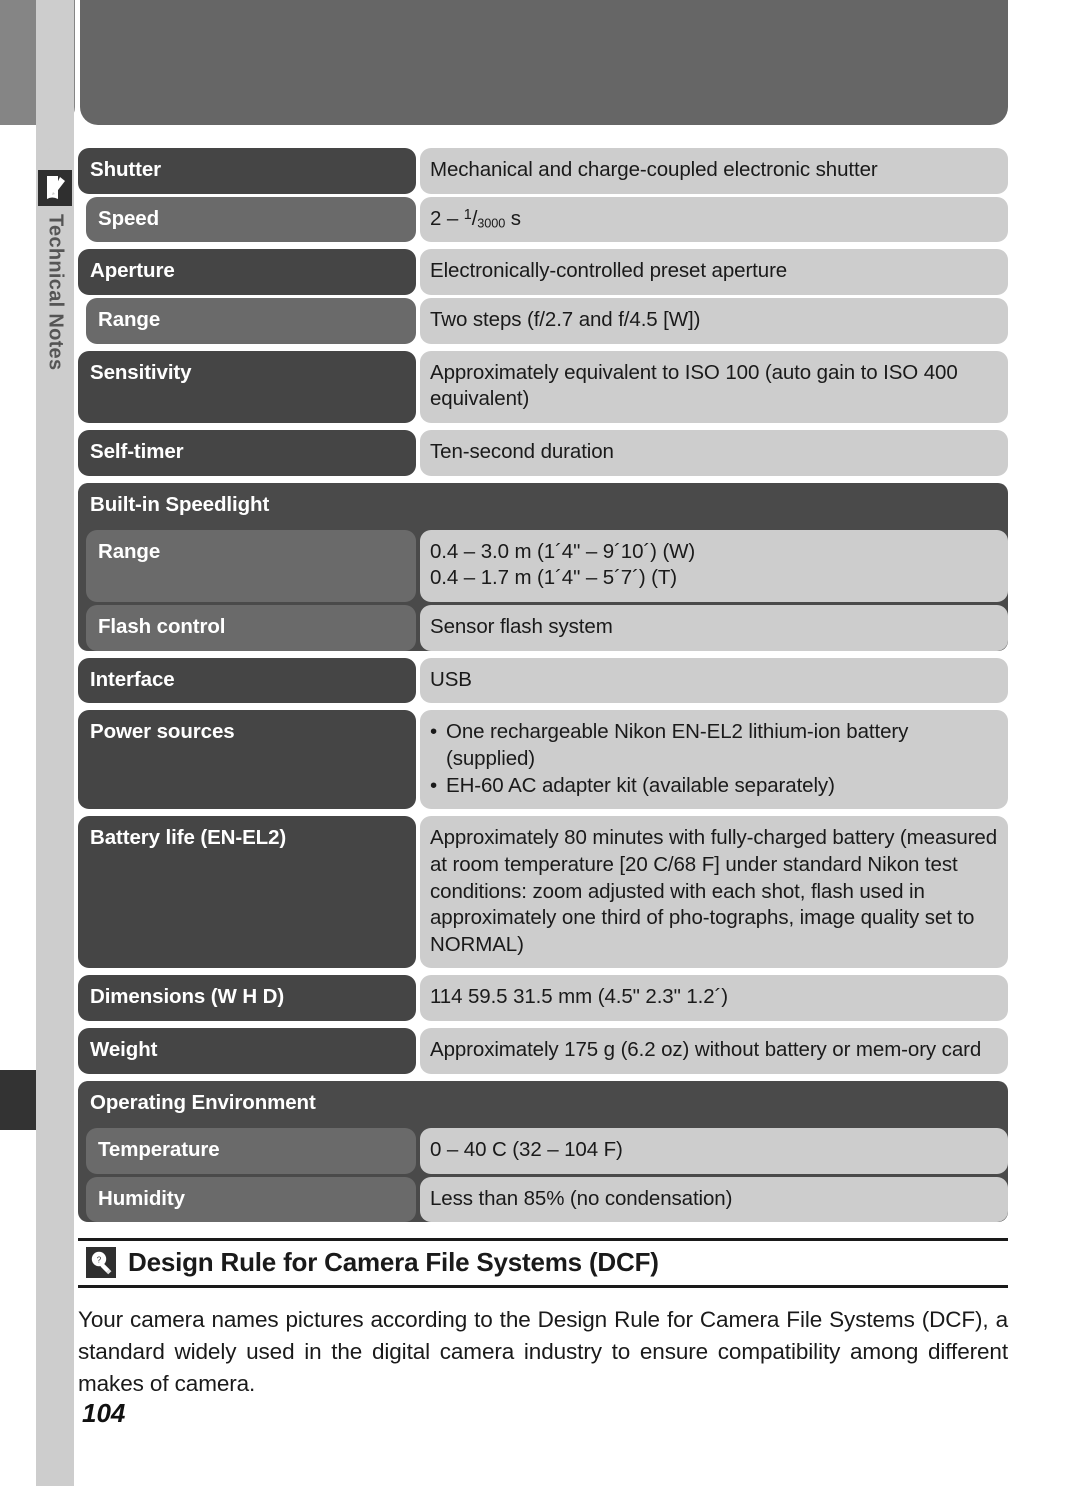 The height and width of the screenshot is (1486, 1080). What do you see at coordinates (55, 188) in the screenshot?
I see `notes-pencil-icon` at bounding box center [55, 188].